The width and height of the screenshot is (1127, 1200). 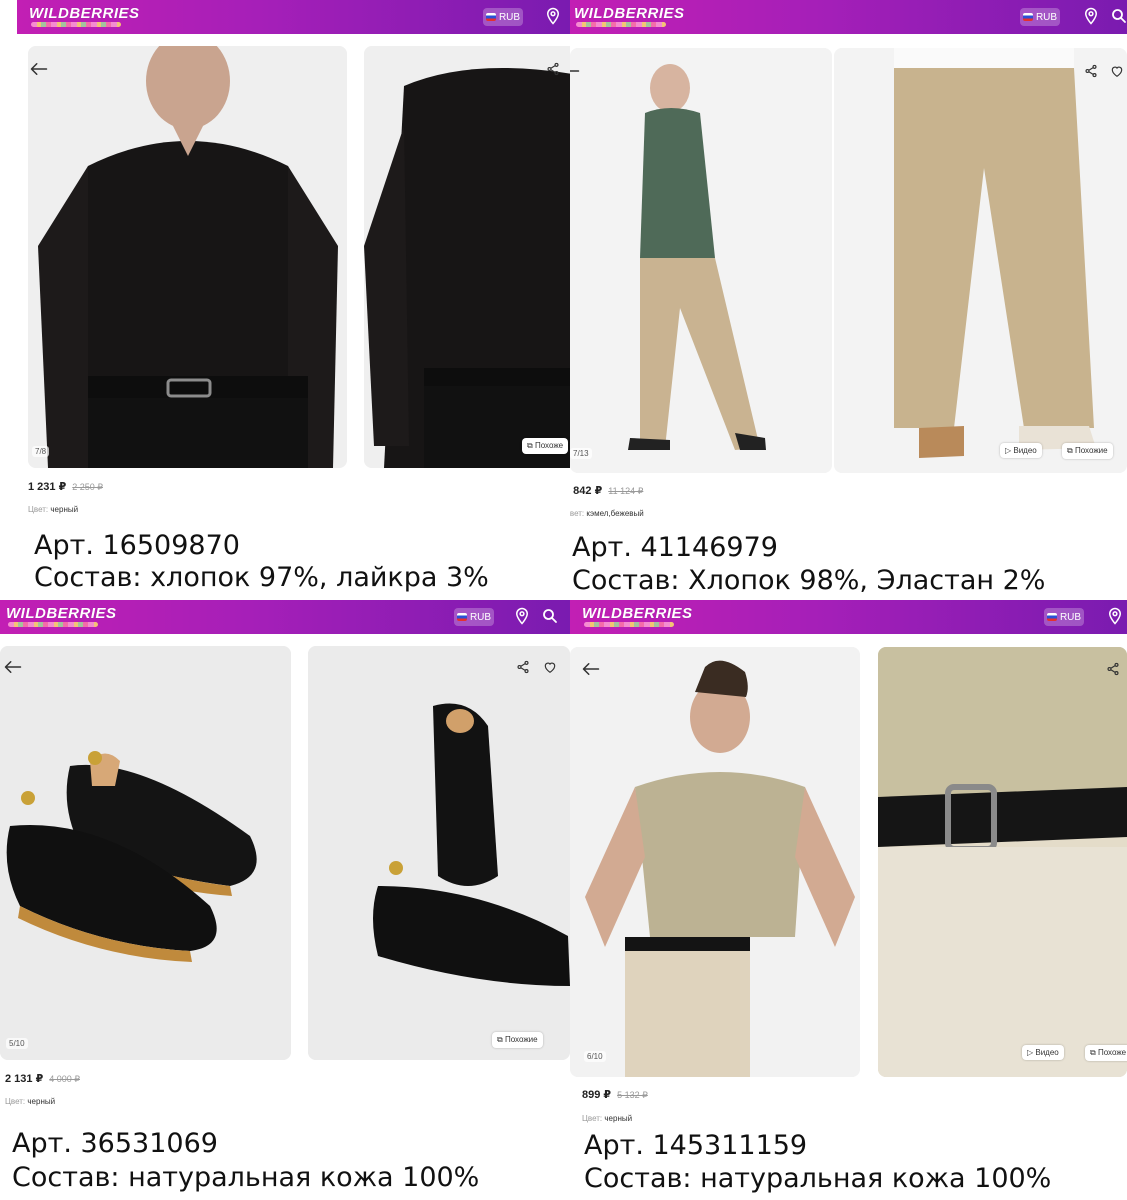 I want to click on current-price: 2 842 ₽, so click(x=586, y=491).